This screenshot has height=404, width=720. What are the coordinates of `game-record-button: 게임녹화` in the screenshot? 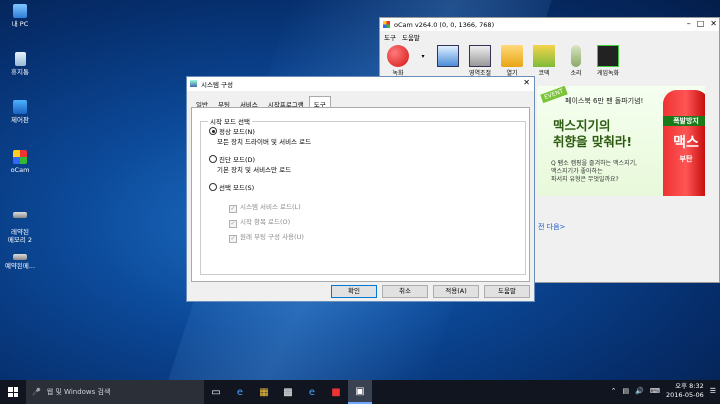 It's located at (608, 61).